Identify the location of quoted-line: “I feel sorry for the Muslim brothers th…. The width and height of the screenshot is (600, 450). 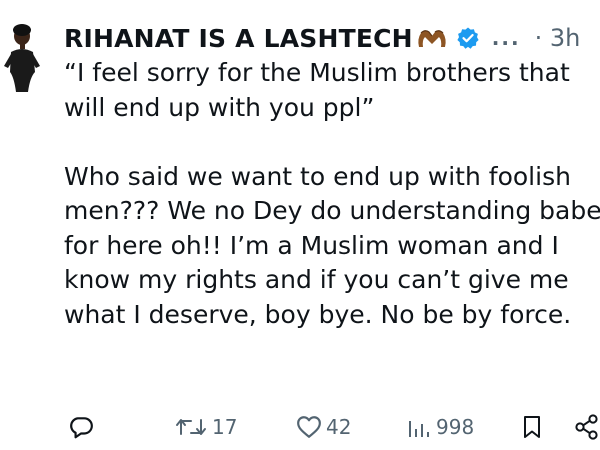
(317, 90).